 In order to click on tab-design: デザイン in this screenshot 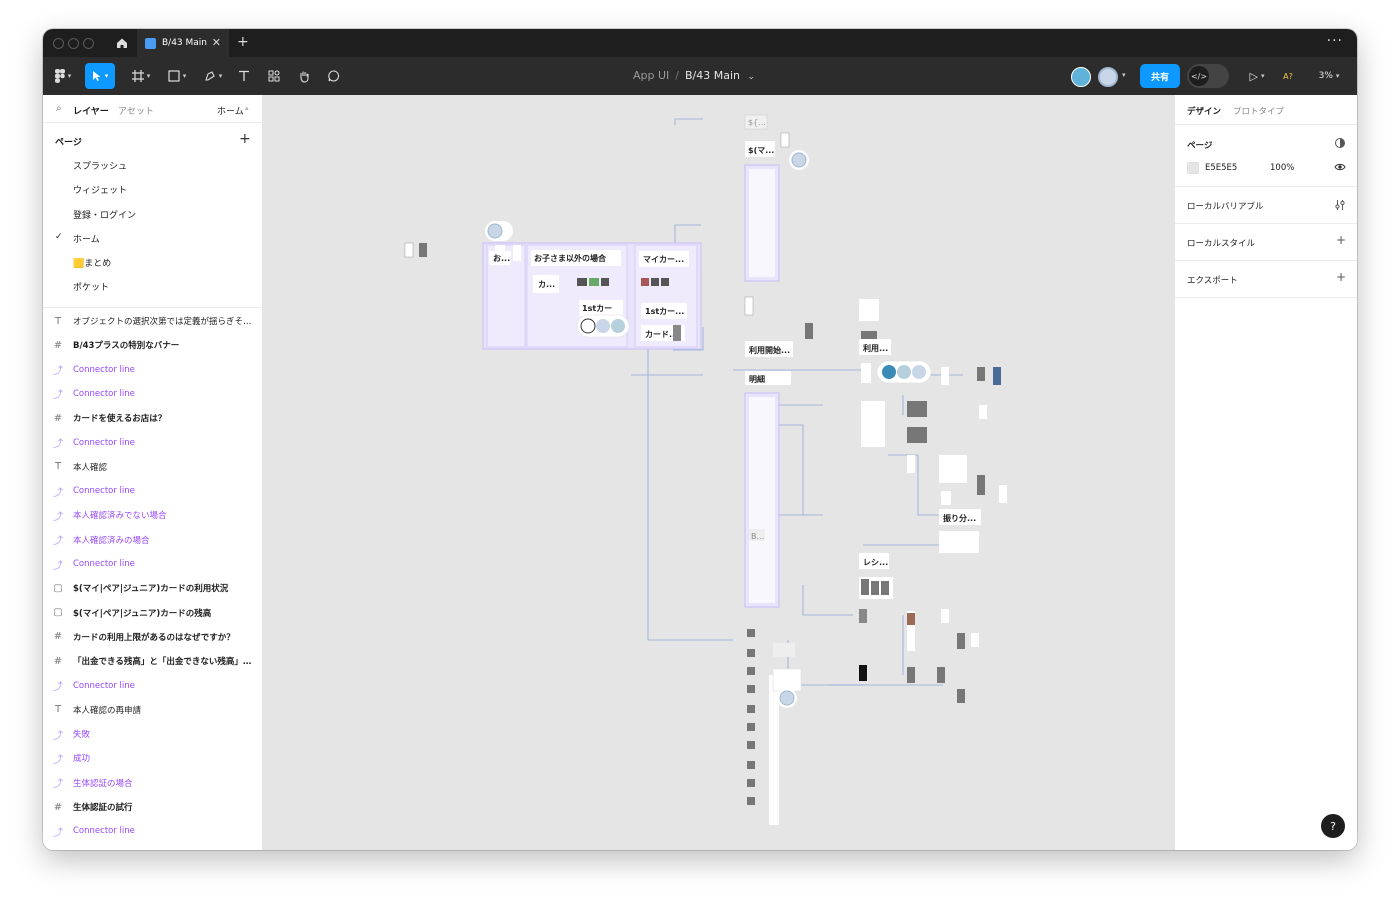, I will do `click(1204, 111)`.